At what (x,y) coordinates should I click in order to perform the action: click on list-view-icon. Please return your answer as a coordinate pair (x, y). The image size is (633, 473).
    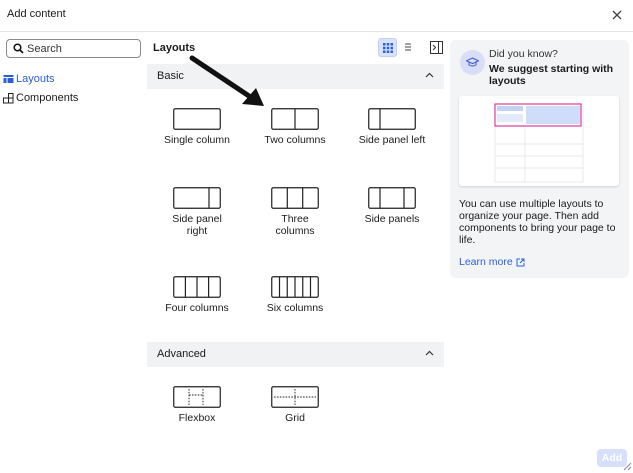
    Looking at the image, I should click on (408, 47).